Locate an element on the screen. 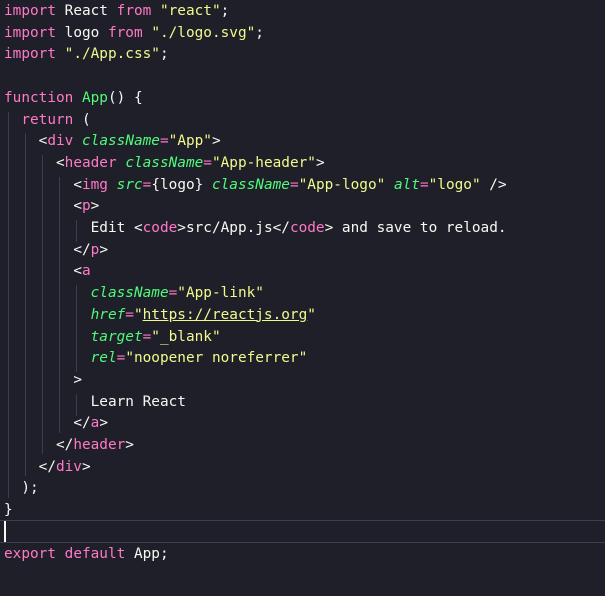  code-line-22: </div> is located at coordinates (64, 466).